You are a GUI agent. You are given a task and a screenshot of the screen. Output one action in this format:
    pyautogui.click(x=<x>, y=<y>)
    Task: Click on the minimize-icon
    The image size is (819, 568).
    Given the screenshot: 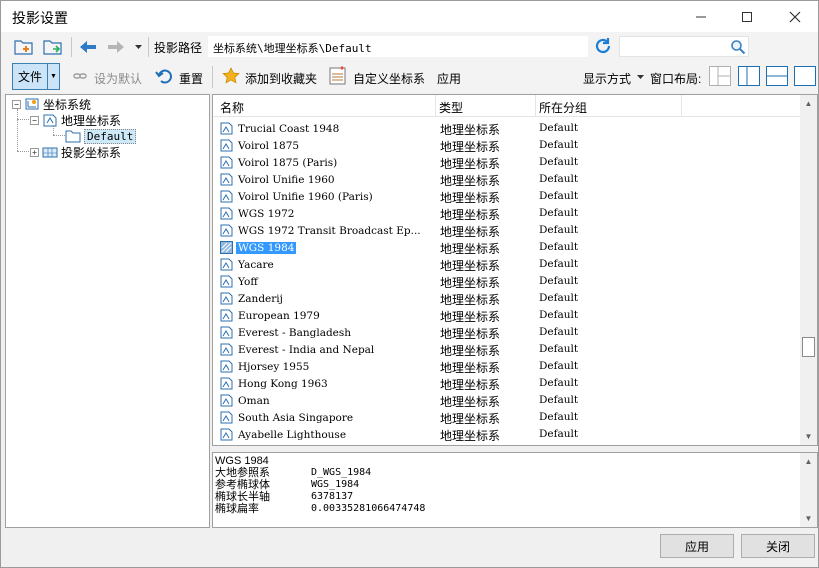 What is the action you would take?
    pyautogui.click(x=701, y=16)
    